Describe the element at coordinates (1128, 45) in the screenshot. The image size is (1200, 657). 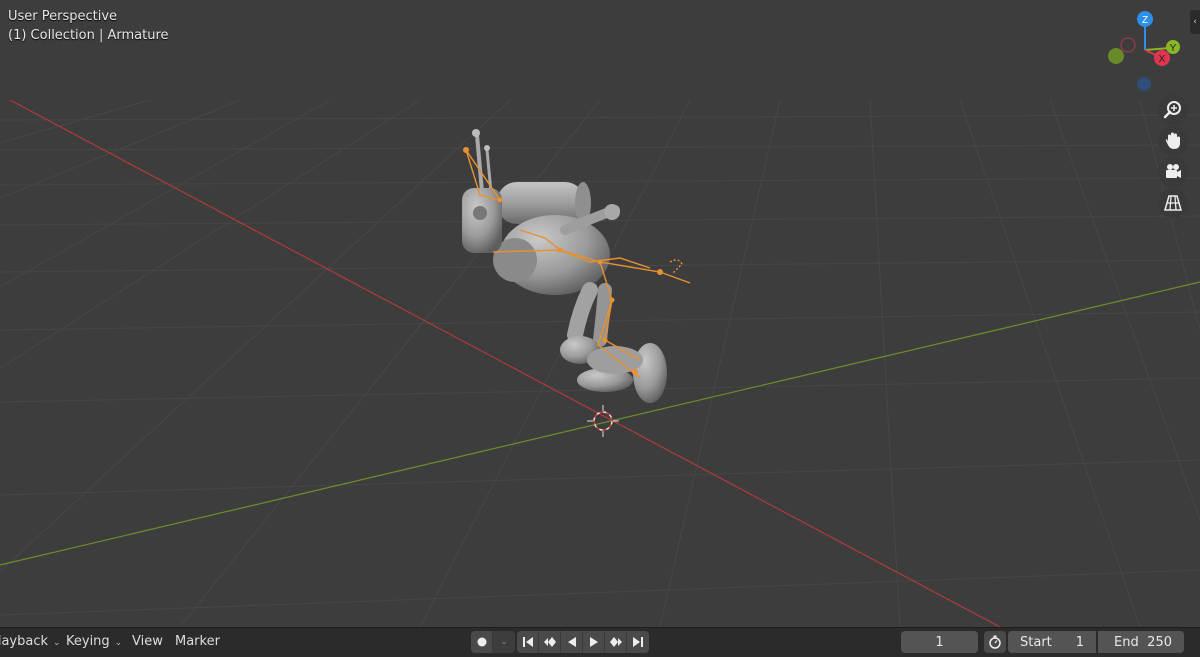
I see `neg-x-handle` at that location.